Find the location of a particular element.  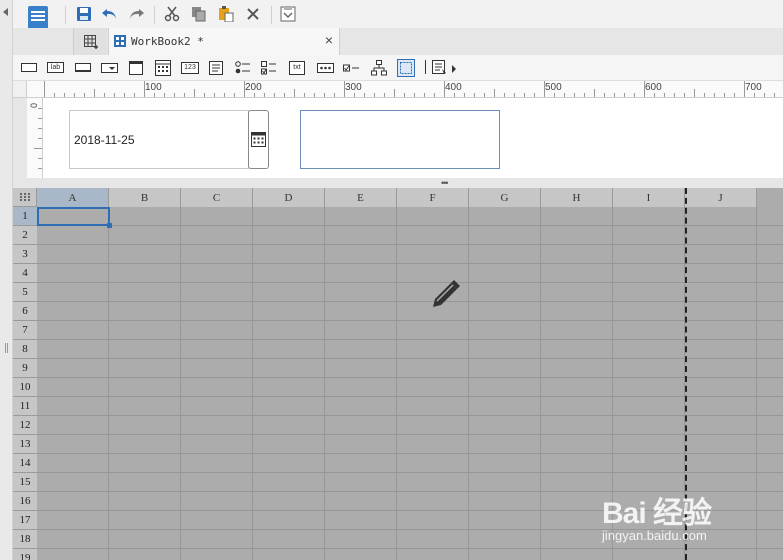

grid-plus-icon is located at coordinates (90, 41).